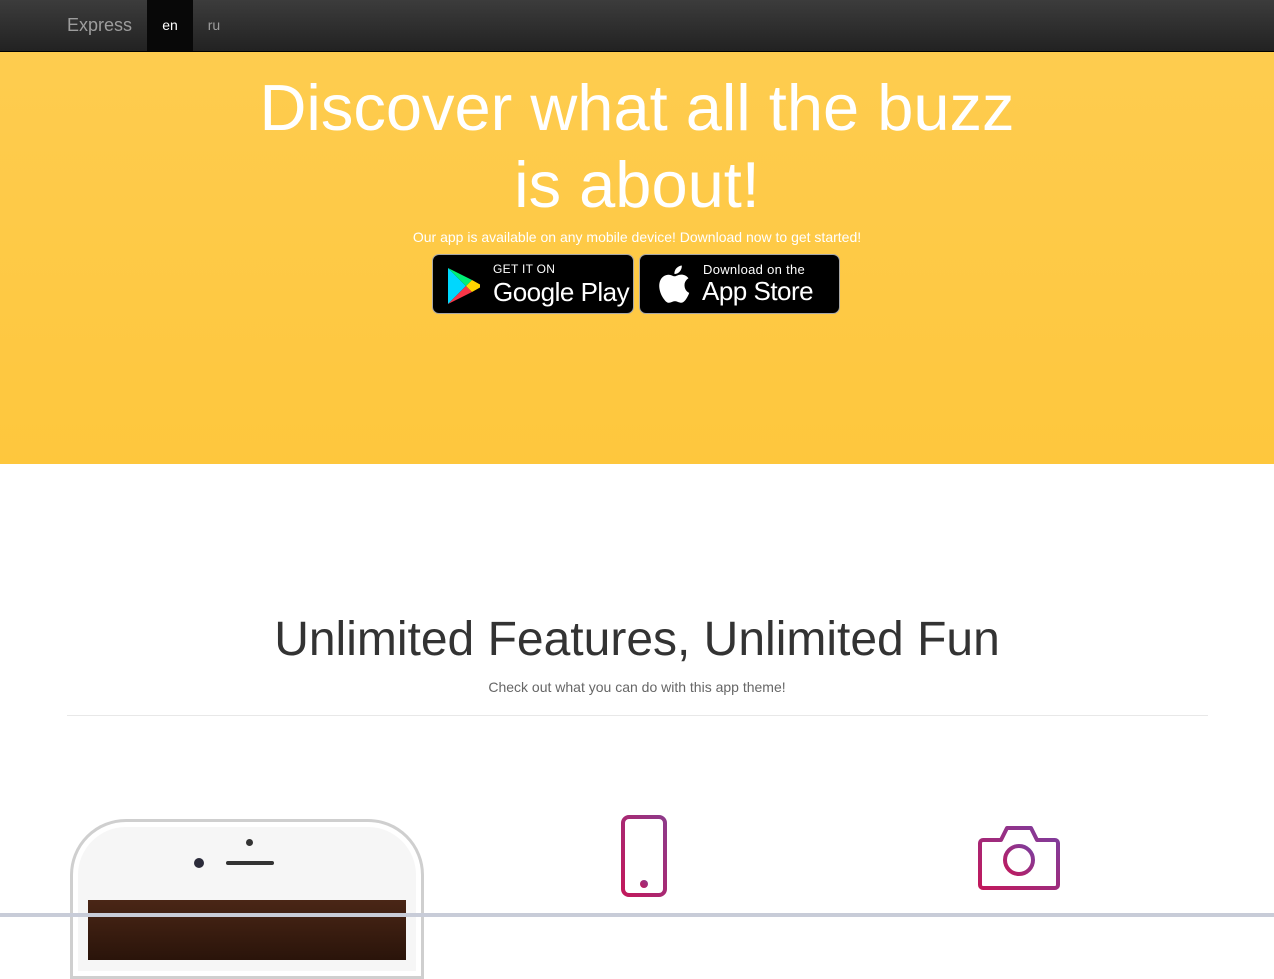 The height and width of the screenshot is (979, 1274). Describe the element at coordinates (99, 25) in the screenshot. I see `brand-link: Express` at that location.